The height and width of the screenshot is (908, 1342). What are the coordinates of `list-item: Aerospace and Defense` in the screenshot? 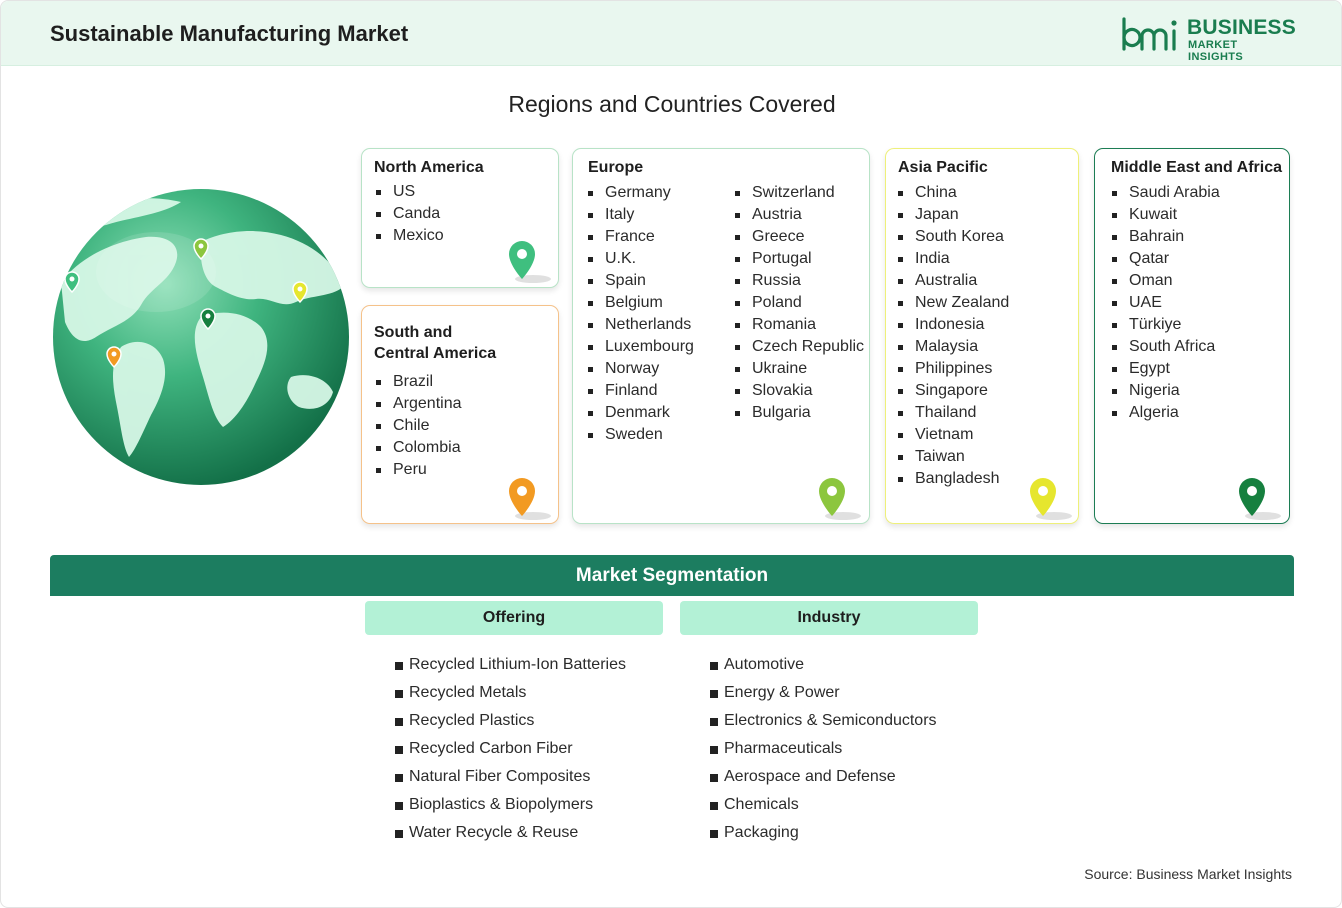 It's located at (823, 777).